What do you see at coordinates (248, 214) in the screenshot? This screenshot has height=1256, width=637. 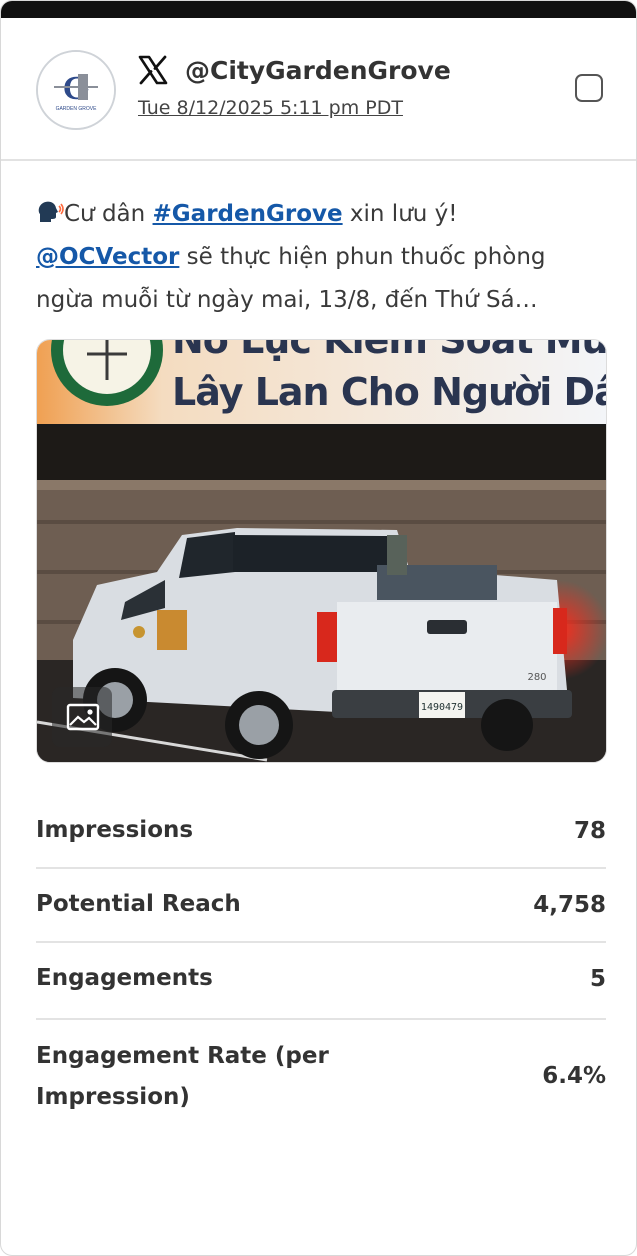 I see `hashtag-link: #GardenGrove` at bounding box center [248, 214].